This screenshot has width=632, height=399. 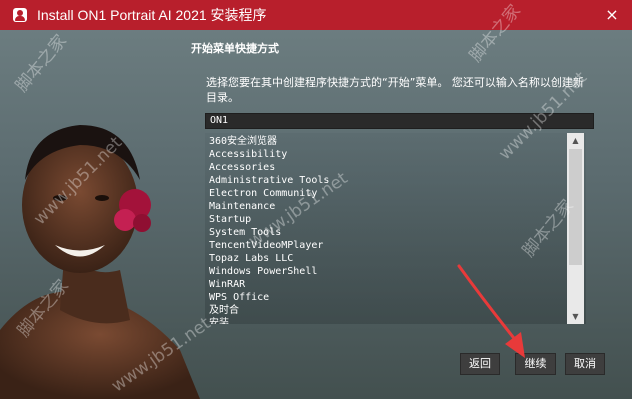 What do you see at coordinates (397, 154) in the screenshot?
I see `folder-list-item: Accessibility` at bounding box center [397, 154].